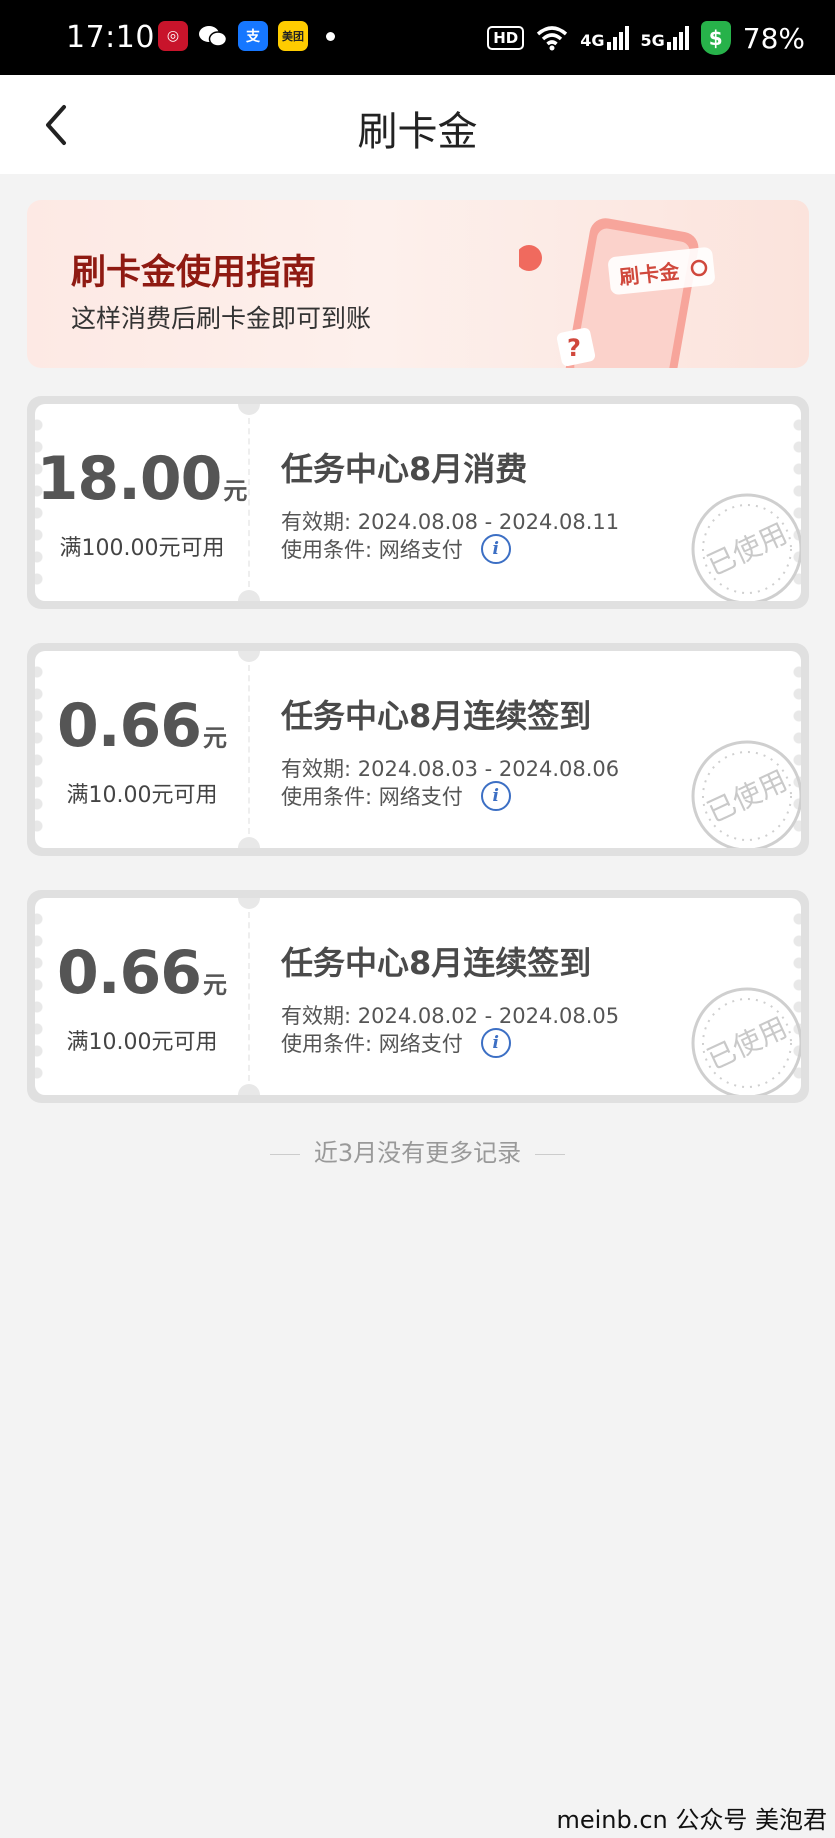 The height and width of the screenshot is (1838, 835). Describe the element at coordinates (404, 469) in the screenshot. I see `coupon-title: 任务中心8月消费` at that location.